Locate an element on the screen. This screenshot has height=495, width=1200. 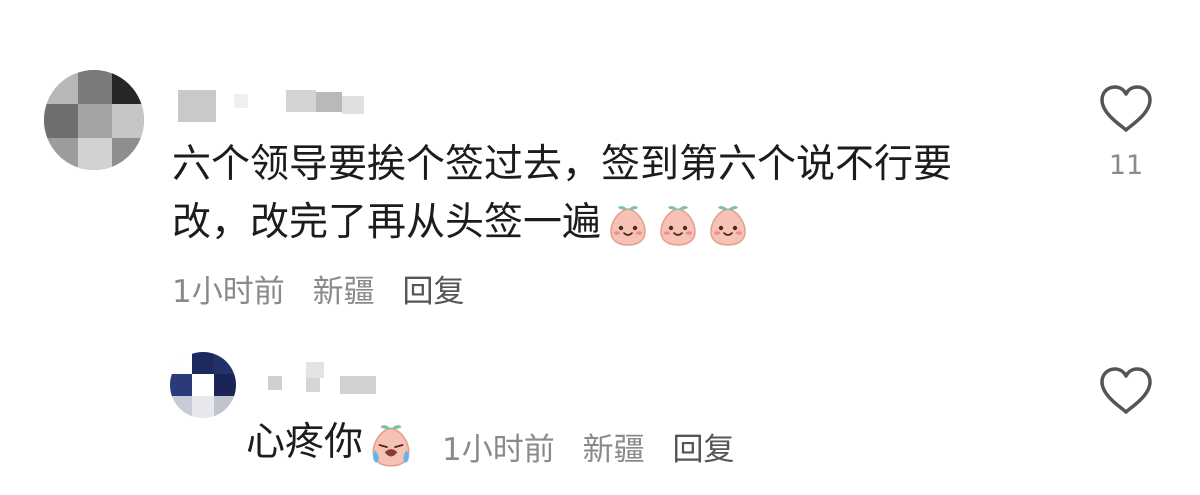
reply-meta: 1小时前 新疆 回复 is located at coordinates (588, 446).